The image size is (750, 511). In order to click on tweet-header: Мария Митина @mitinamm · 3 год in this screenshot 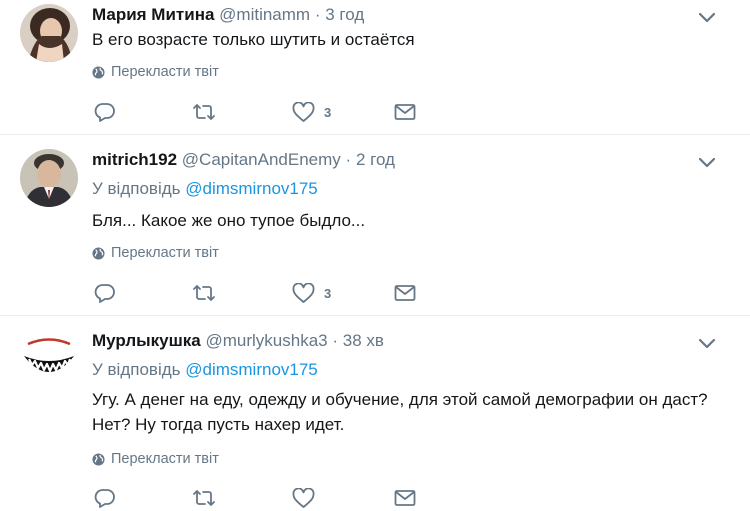, I will do `click(228, 15)`.